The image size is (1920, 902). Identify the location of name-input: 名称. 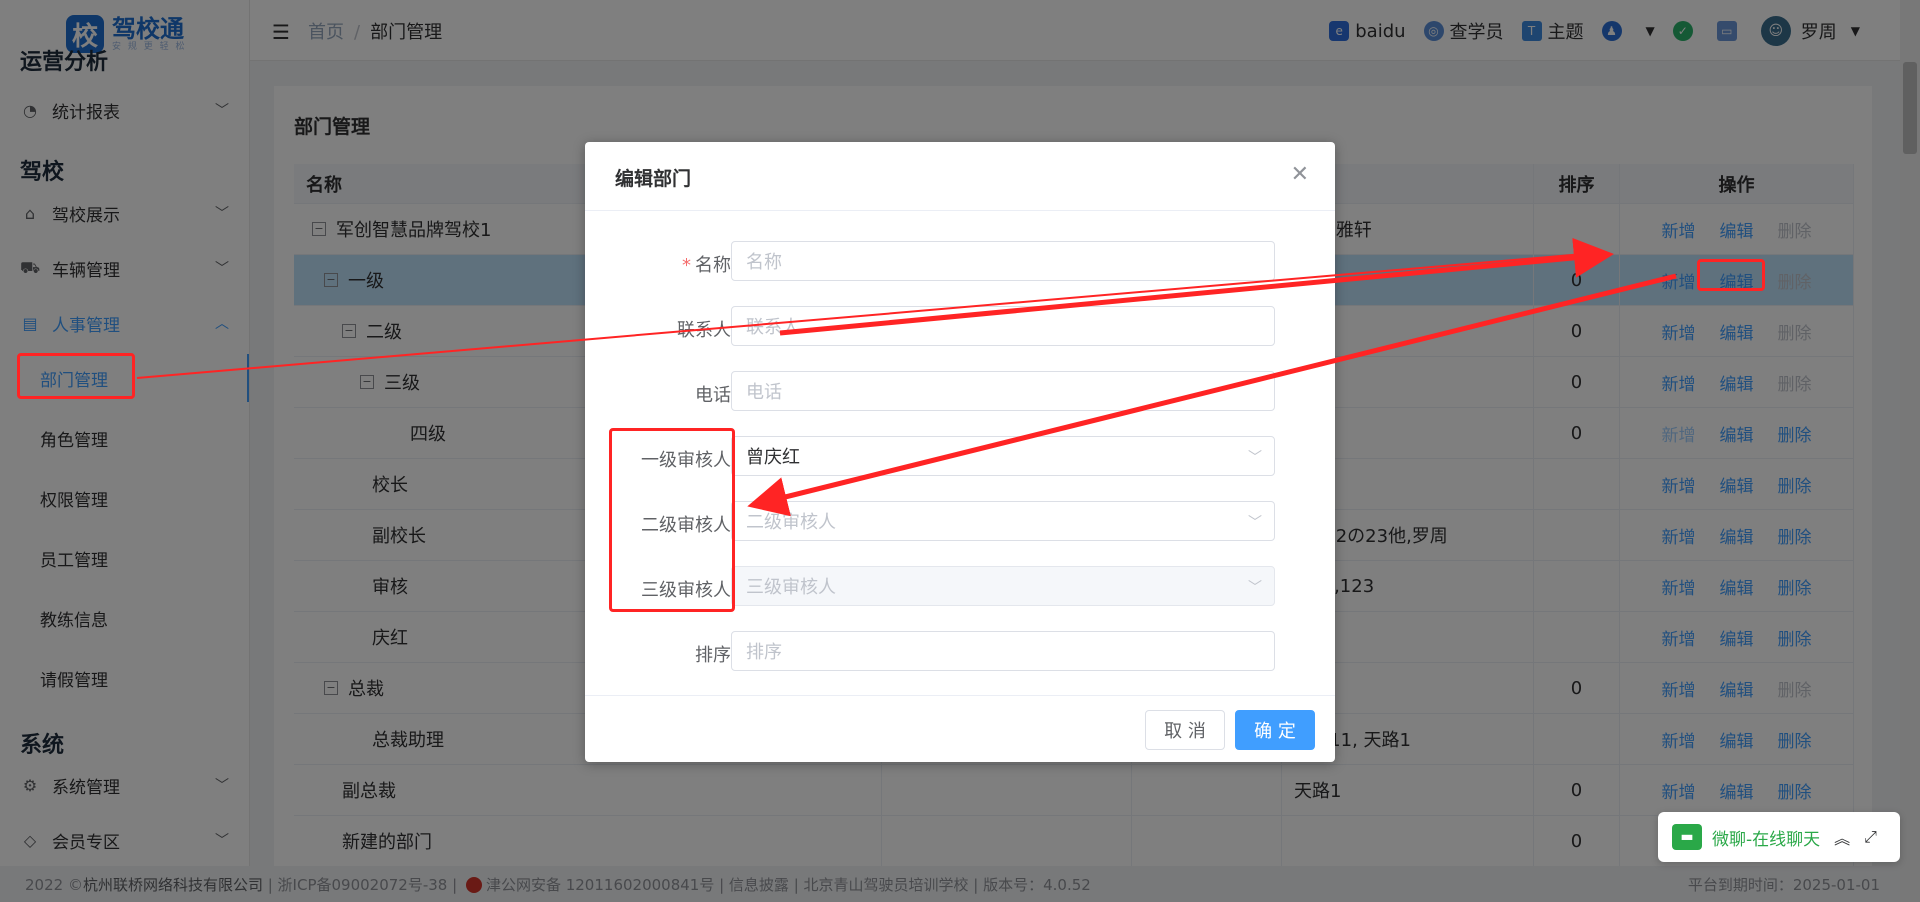
(1003, 261).